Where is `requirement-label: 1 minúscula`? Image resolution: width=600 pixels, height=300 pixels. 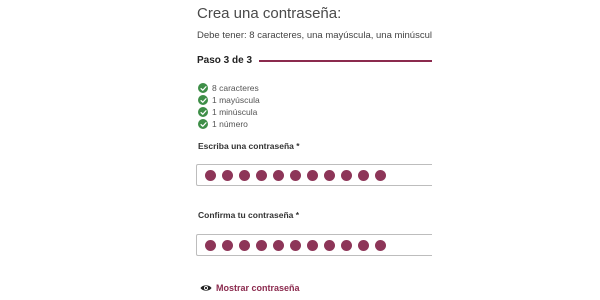 requirement-label: 1 minúscula is located at coordinates (235, 112).